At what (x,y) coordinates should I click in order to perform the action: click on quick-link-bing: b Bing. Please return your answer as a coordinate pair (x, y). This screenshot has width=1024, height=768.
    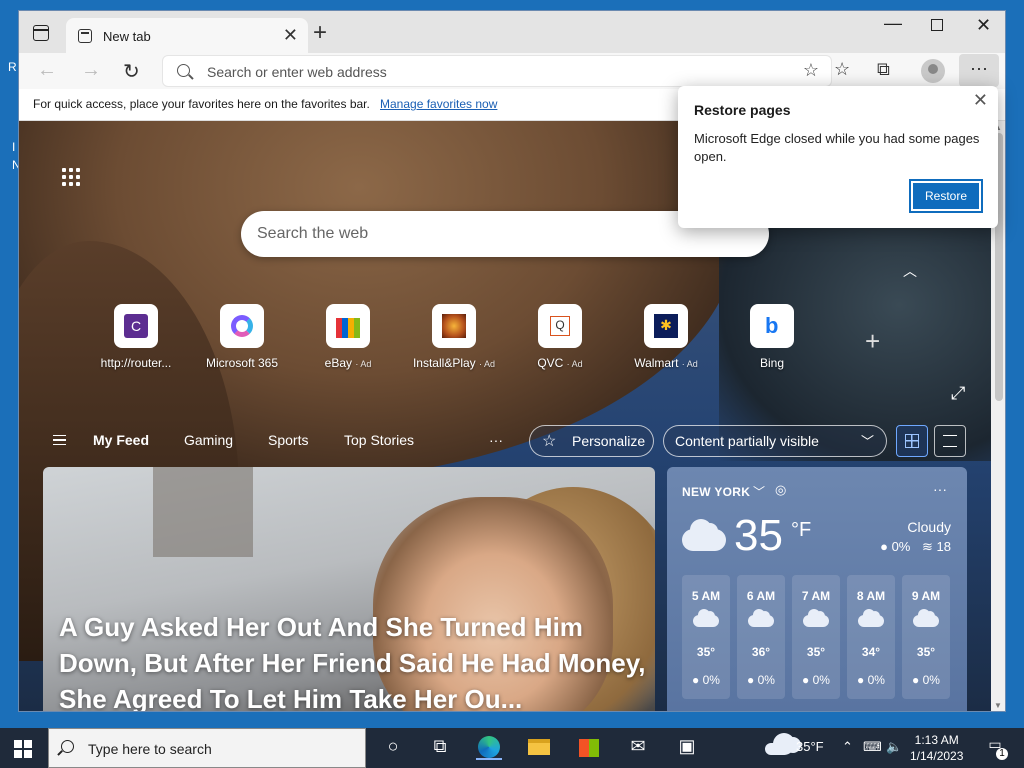
    Looking at the image, I should click on (772, 337).